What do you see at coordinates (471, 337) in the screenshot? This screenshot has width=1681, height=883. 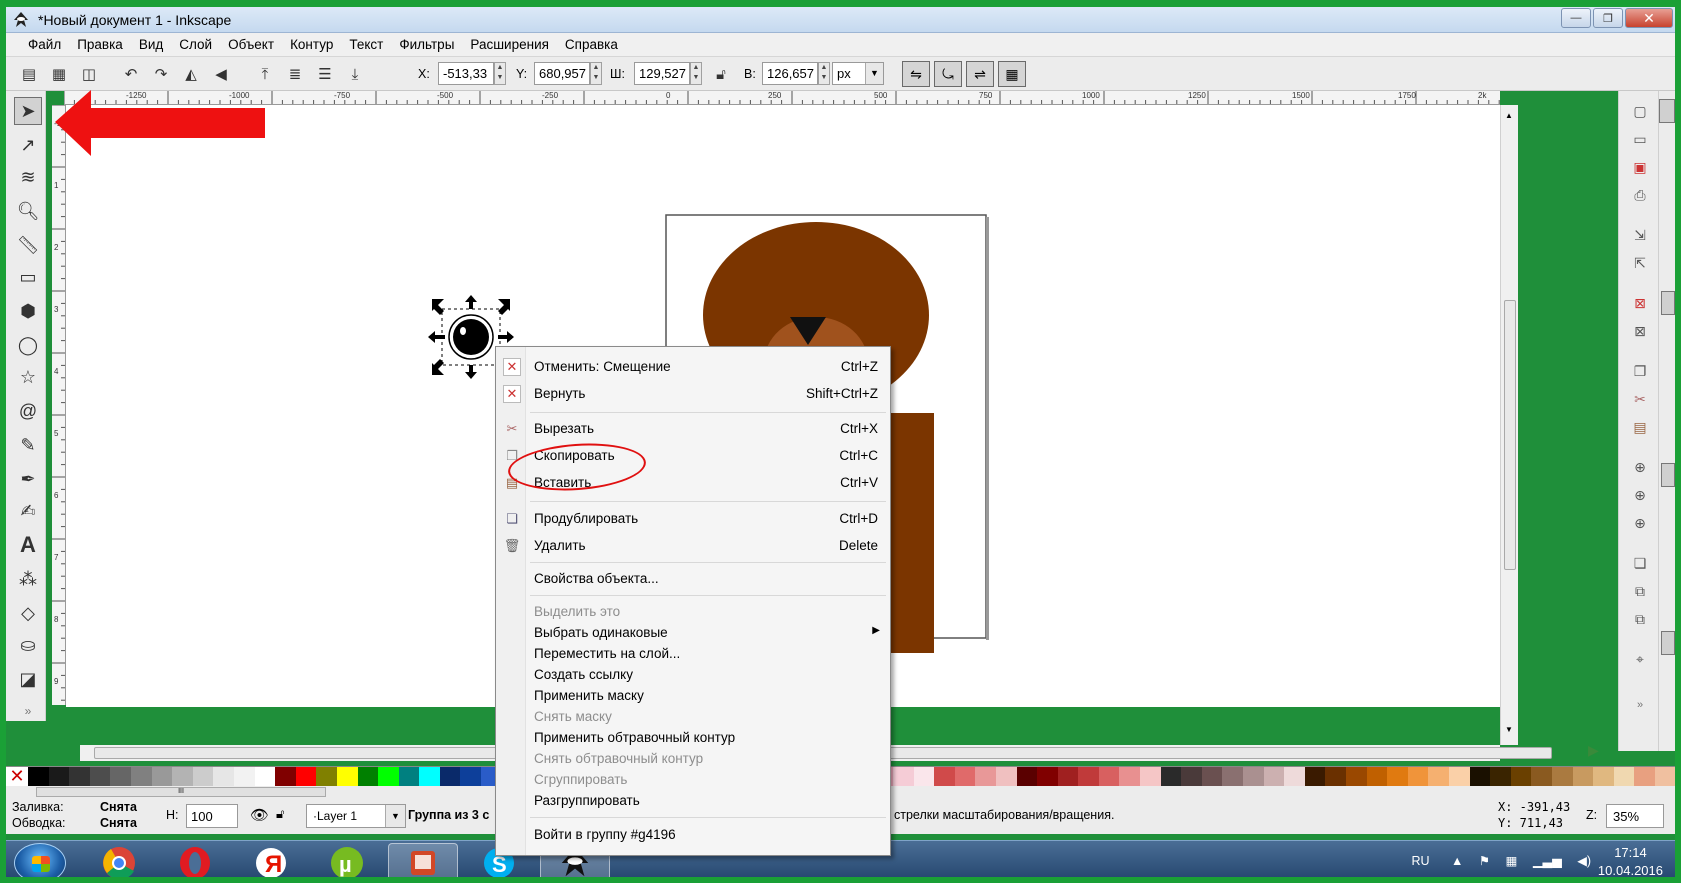 I see `selected-eye` at bounding box center [471, 337].